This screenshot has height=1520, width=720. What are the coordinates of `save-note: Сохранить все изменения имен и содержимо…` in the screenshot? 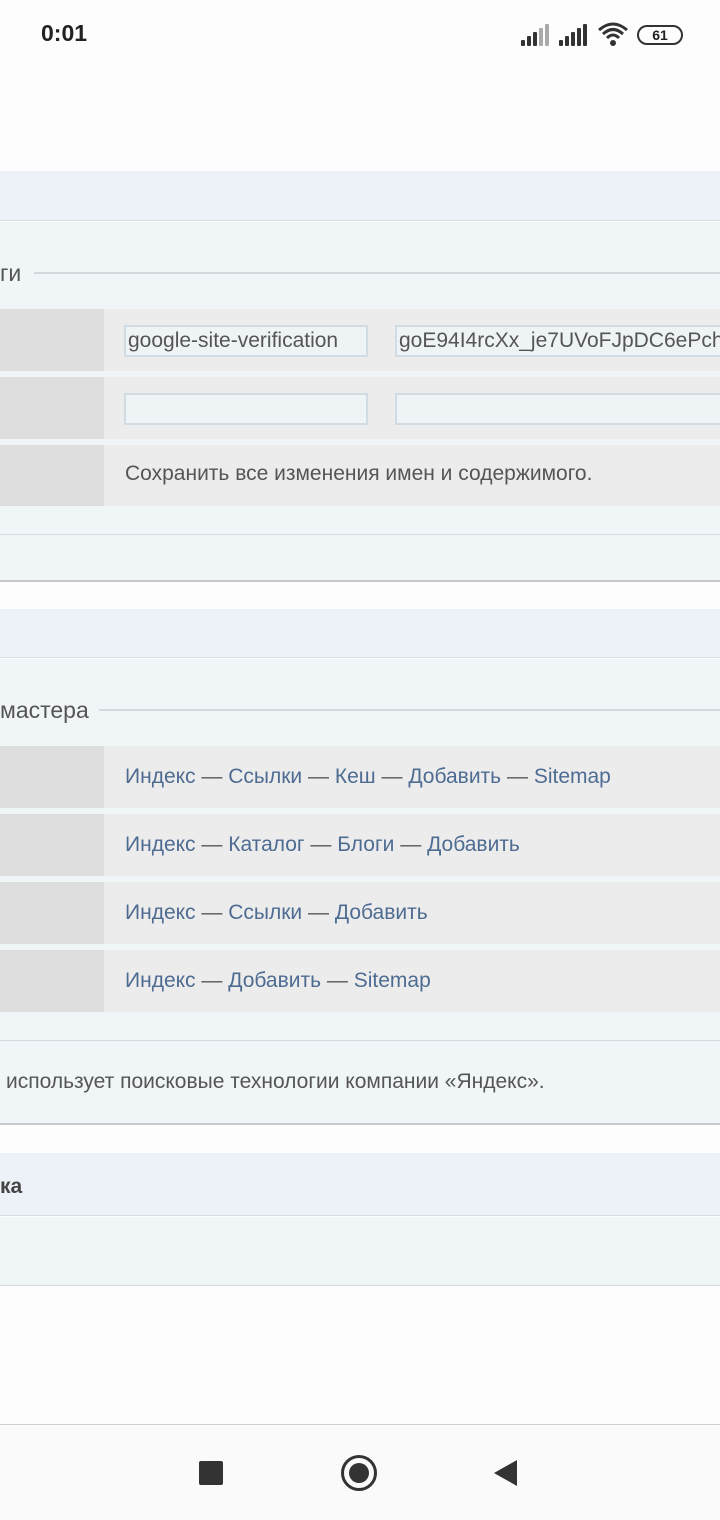 It's located at (359, 473).